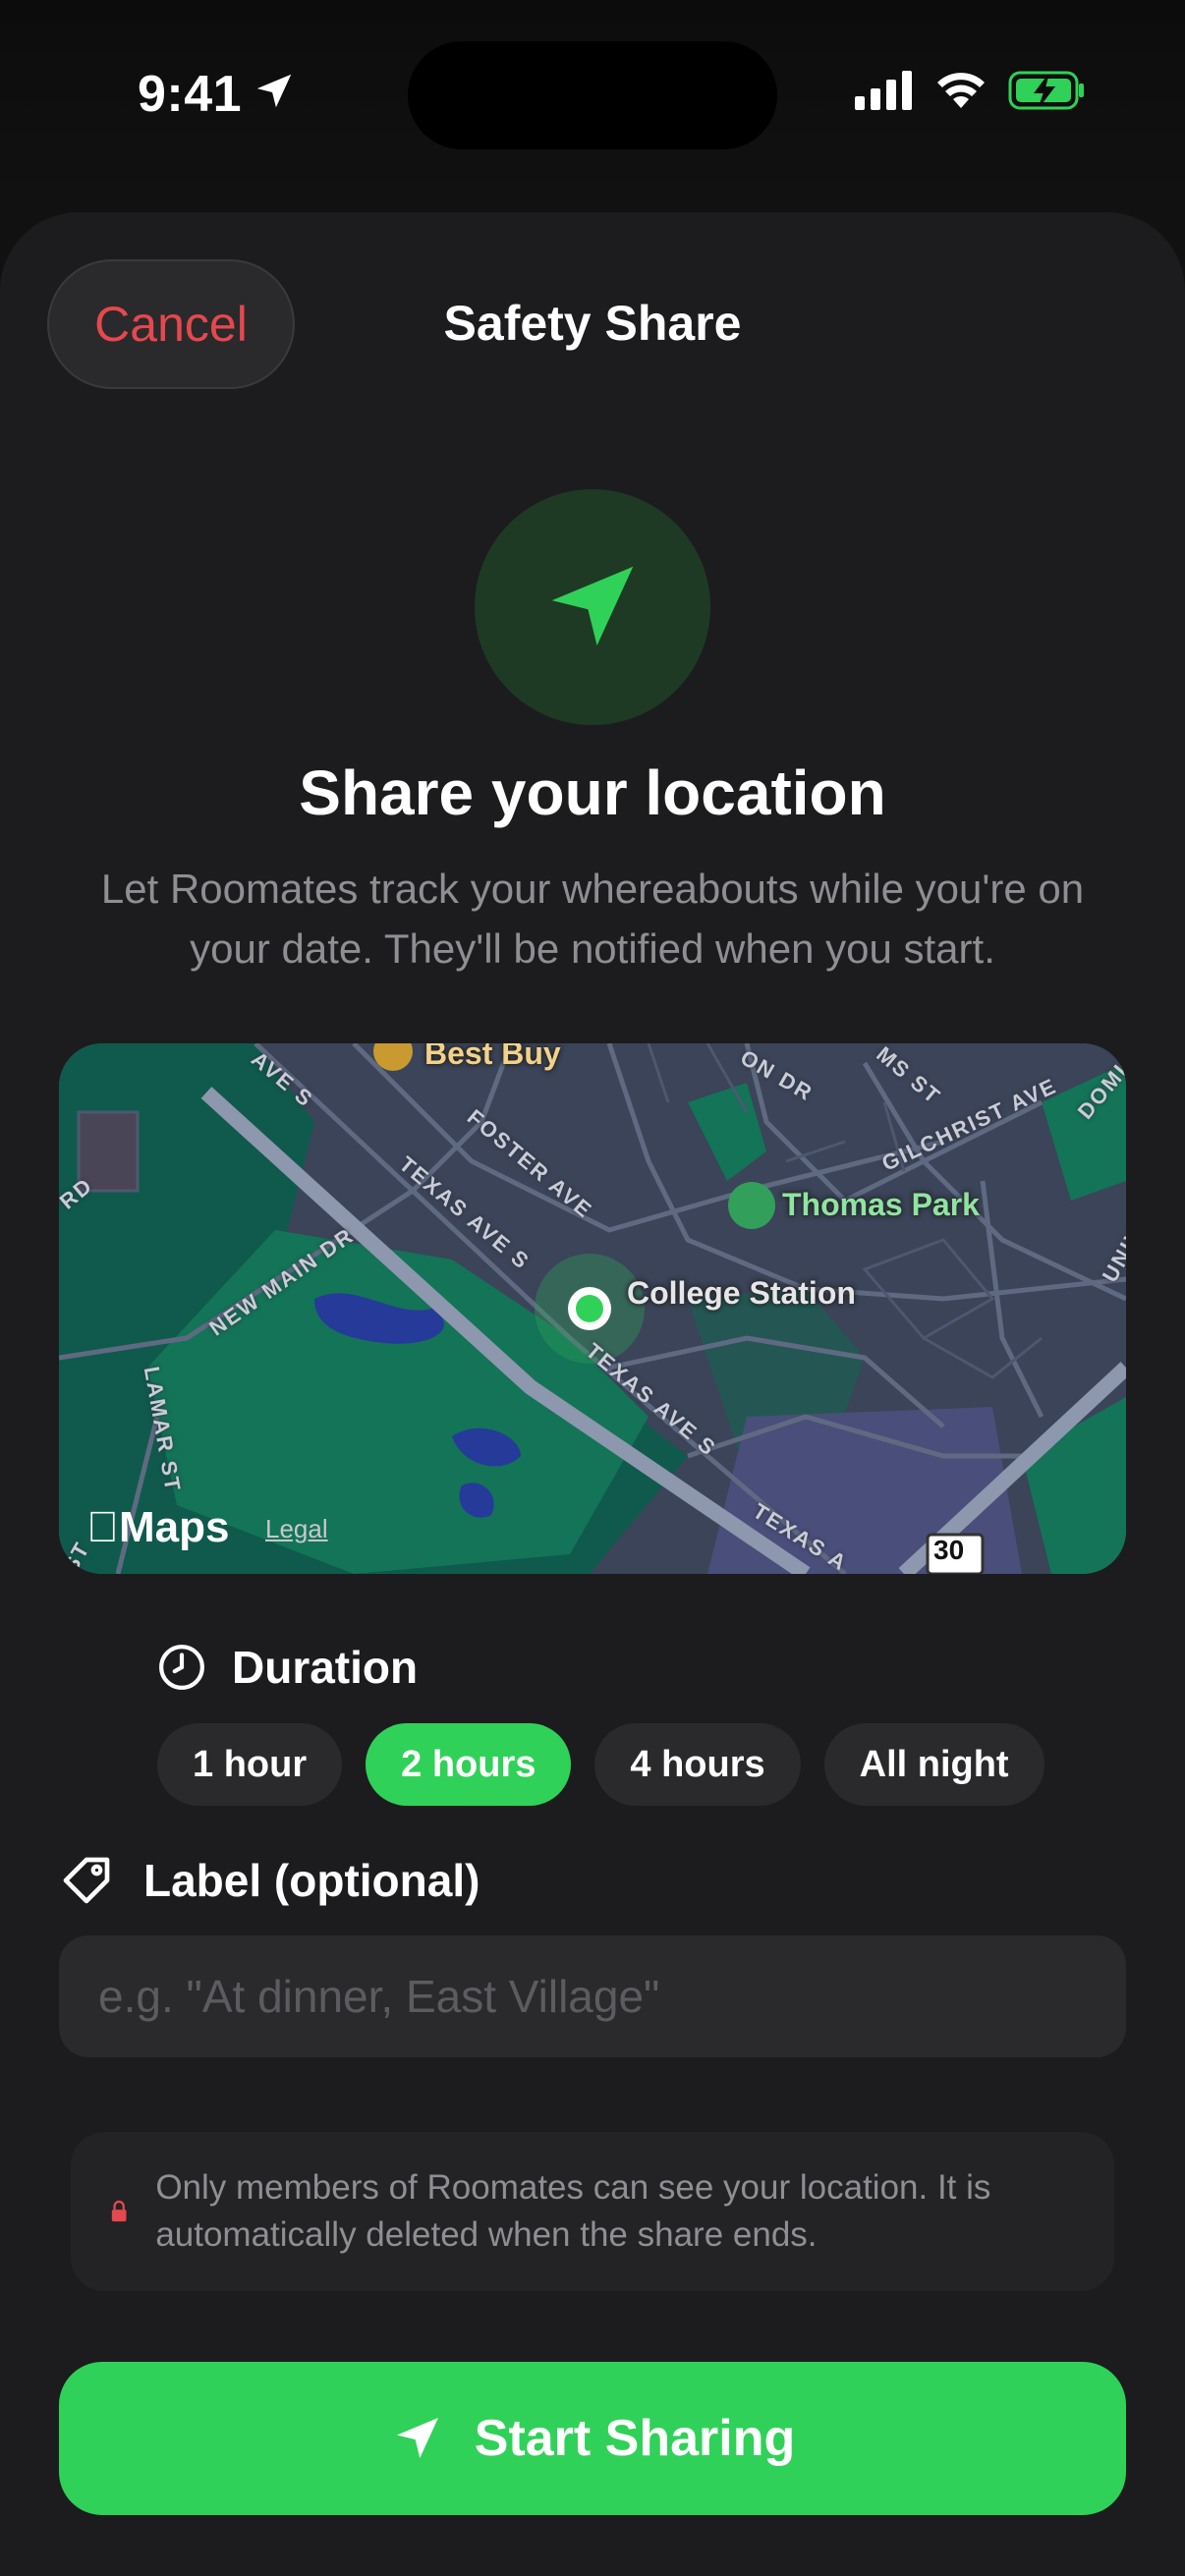  What do you see at coordinates (881, 1204) in the screenshot?
I see `map-poi-thomas-park: Thomas Park` at bounding box center [881, 1204].